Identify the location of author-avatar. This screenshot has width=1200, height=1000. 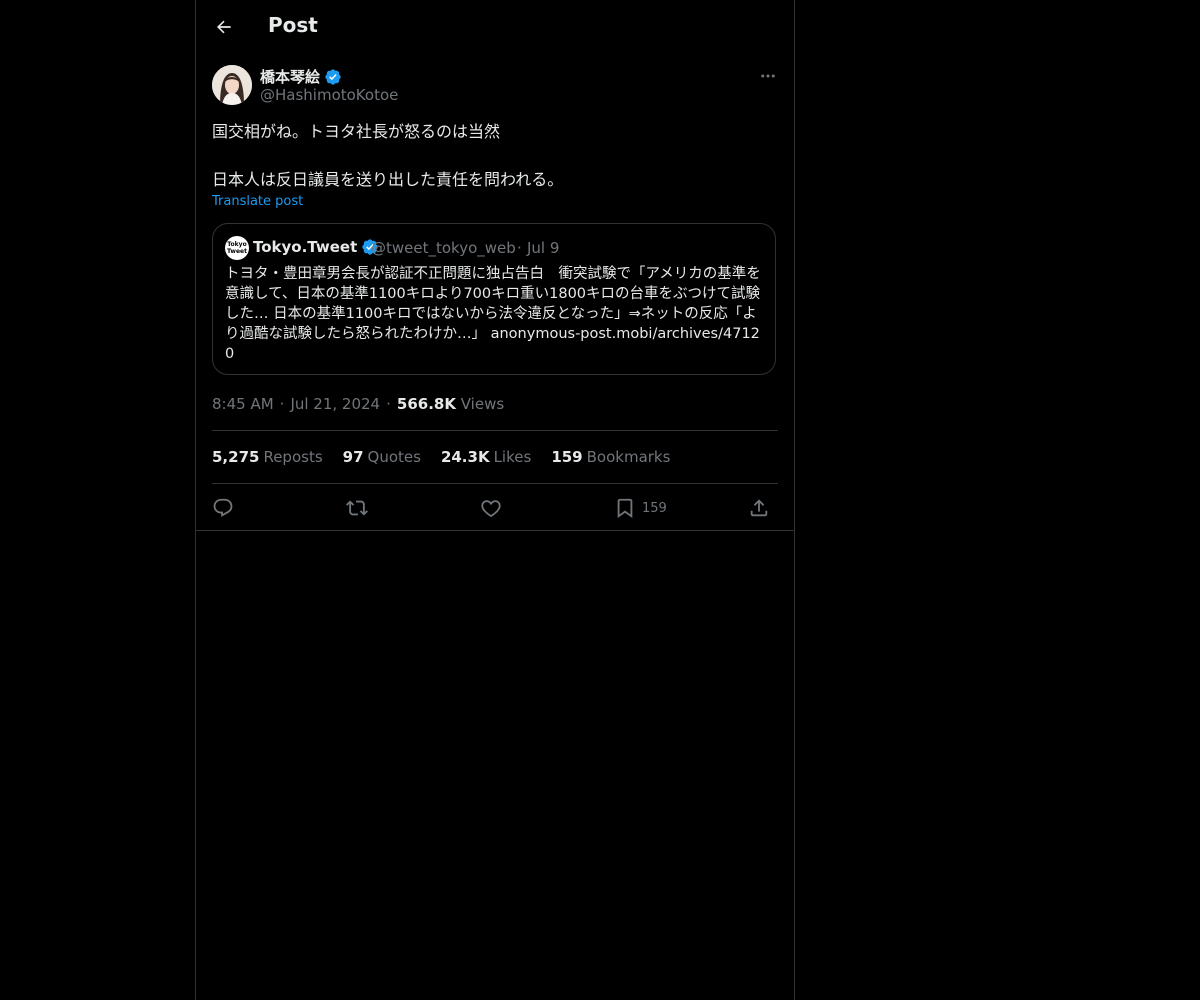
(232, 85).